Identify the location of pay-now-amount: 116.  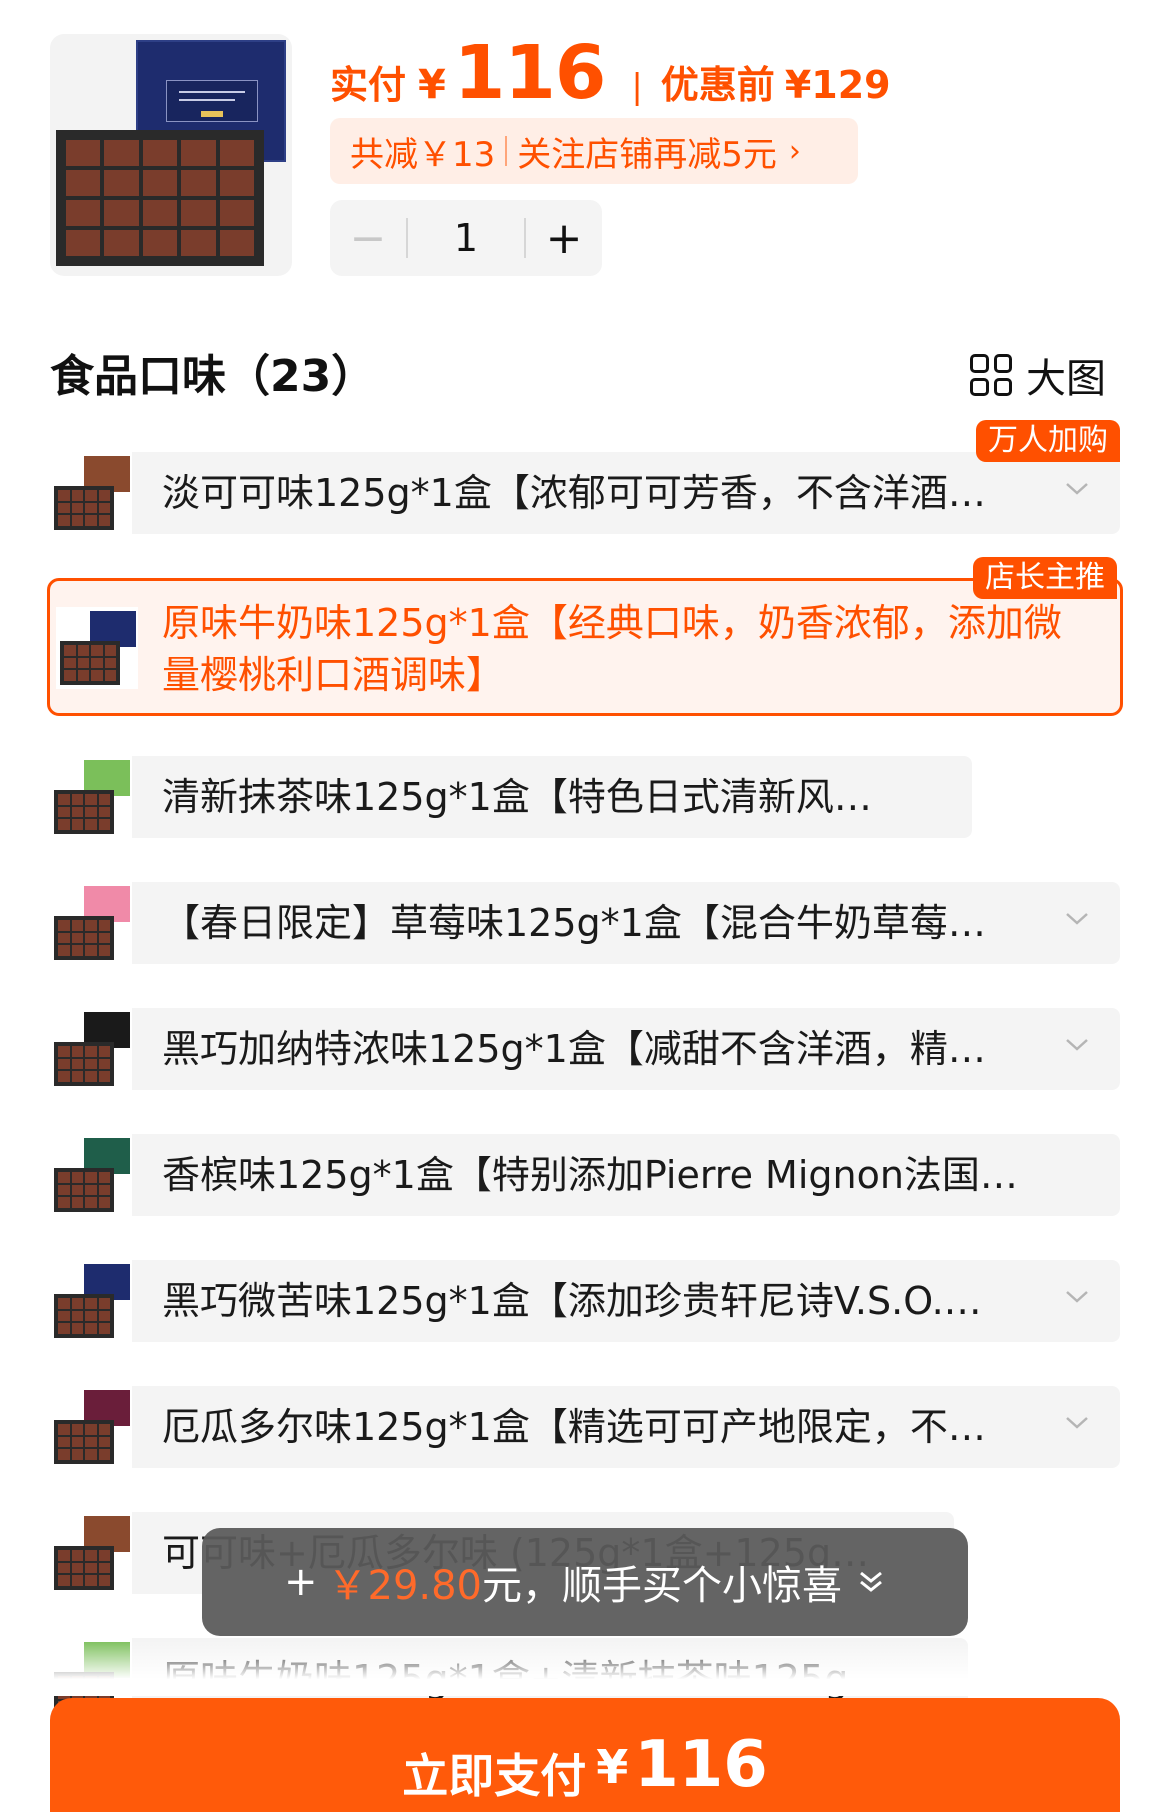
(701, 1765).